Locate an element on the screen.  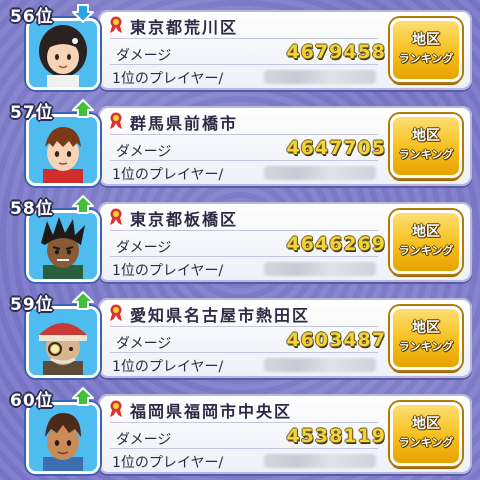
ranking-card: 東京都板橋区 ダメージ 4646269 1位のプレイヤー/ 地区 ランキング is located at coordinates (285, 242).